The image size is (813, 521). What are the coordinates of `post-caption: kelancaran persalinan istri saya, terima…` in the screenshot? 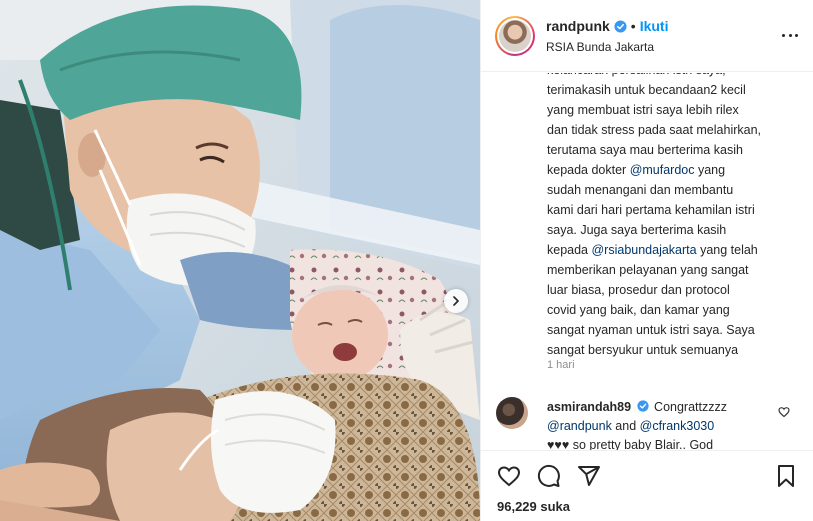 It's located at (654, 216).